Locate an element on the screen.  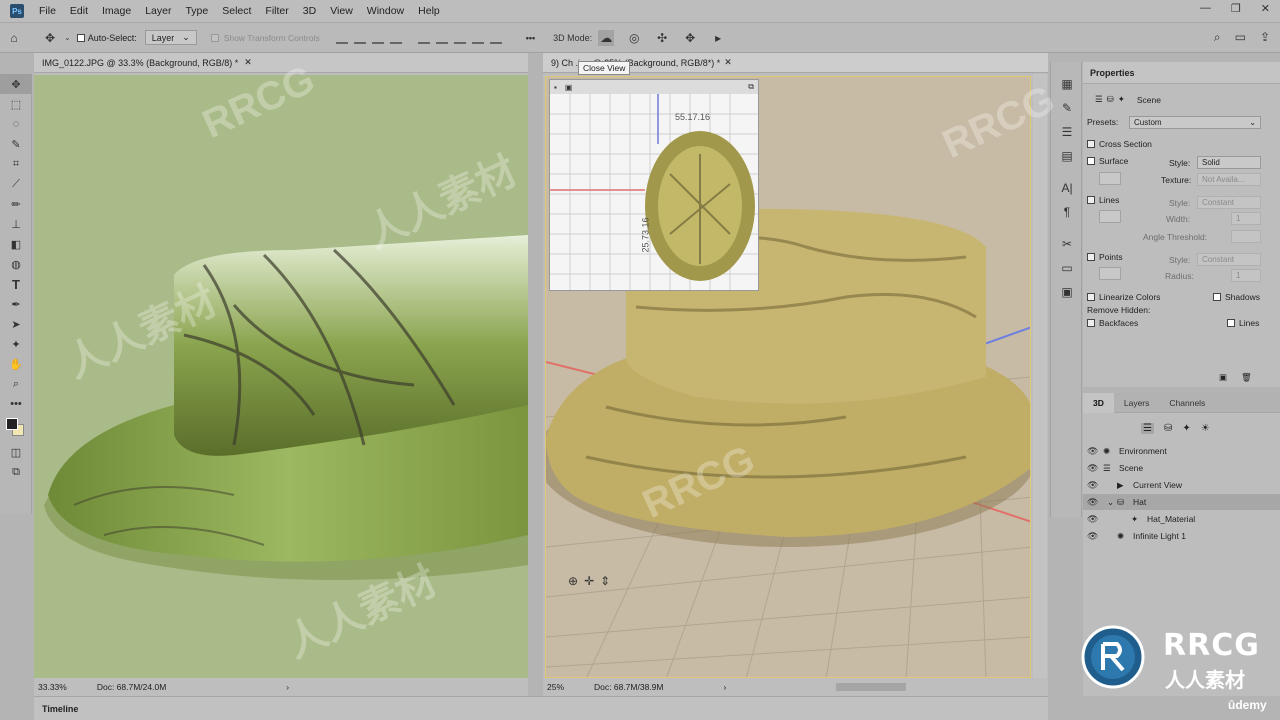
mesh-filter-icon: ⛁ is located at coordinates (1168, 428).